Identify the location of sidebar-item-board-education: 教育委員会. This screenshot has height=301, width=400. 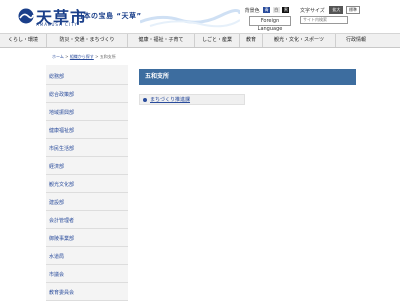
(87, 293).